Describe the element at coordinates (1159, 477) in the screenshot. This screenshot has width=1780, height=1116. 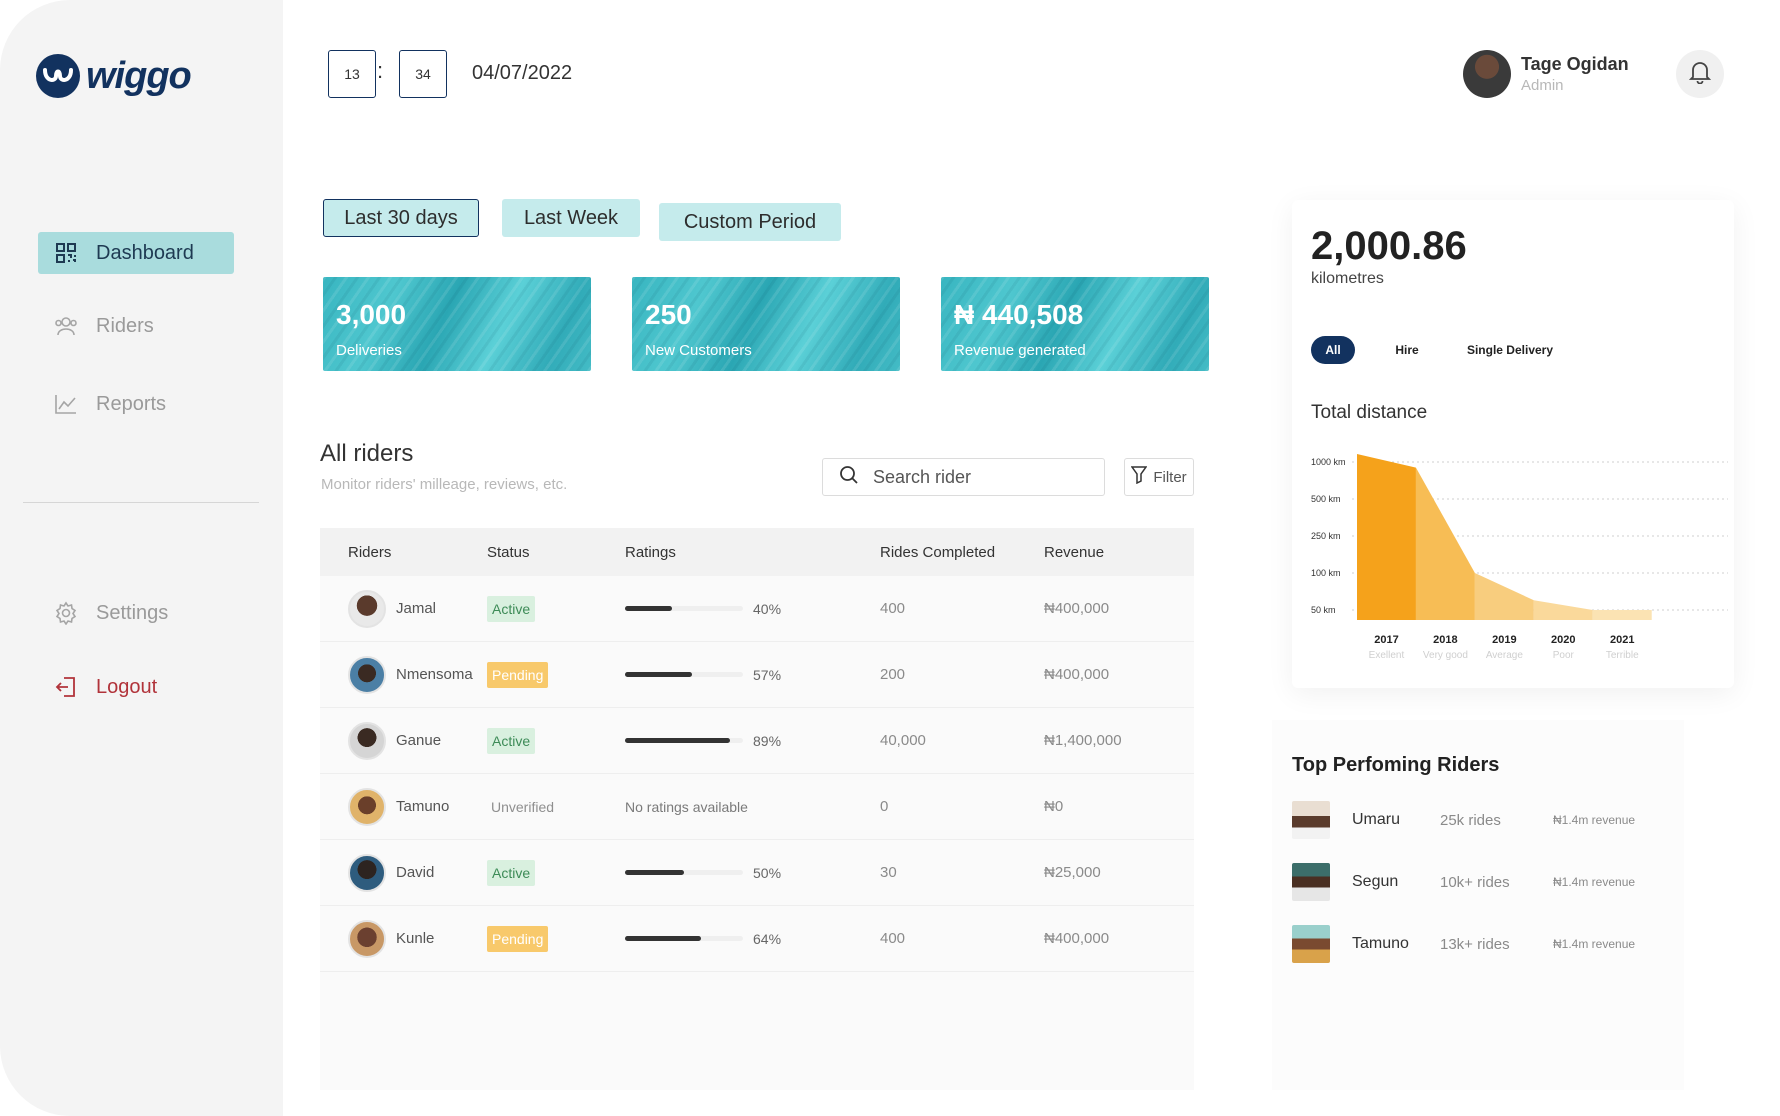
I see `filter-button: Filter` at that location.